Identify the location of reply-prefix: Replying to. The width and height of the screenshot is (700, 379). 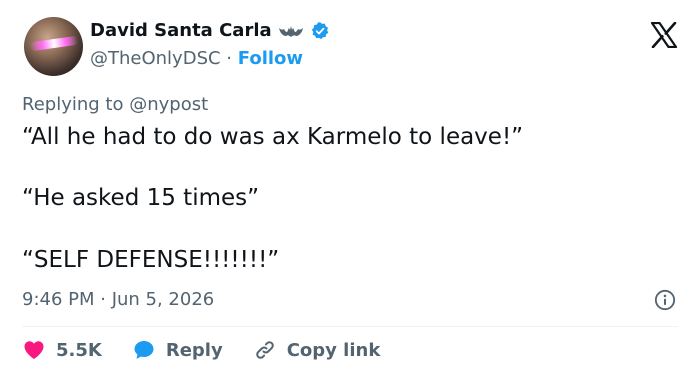
(73, 104).